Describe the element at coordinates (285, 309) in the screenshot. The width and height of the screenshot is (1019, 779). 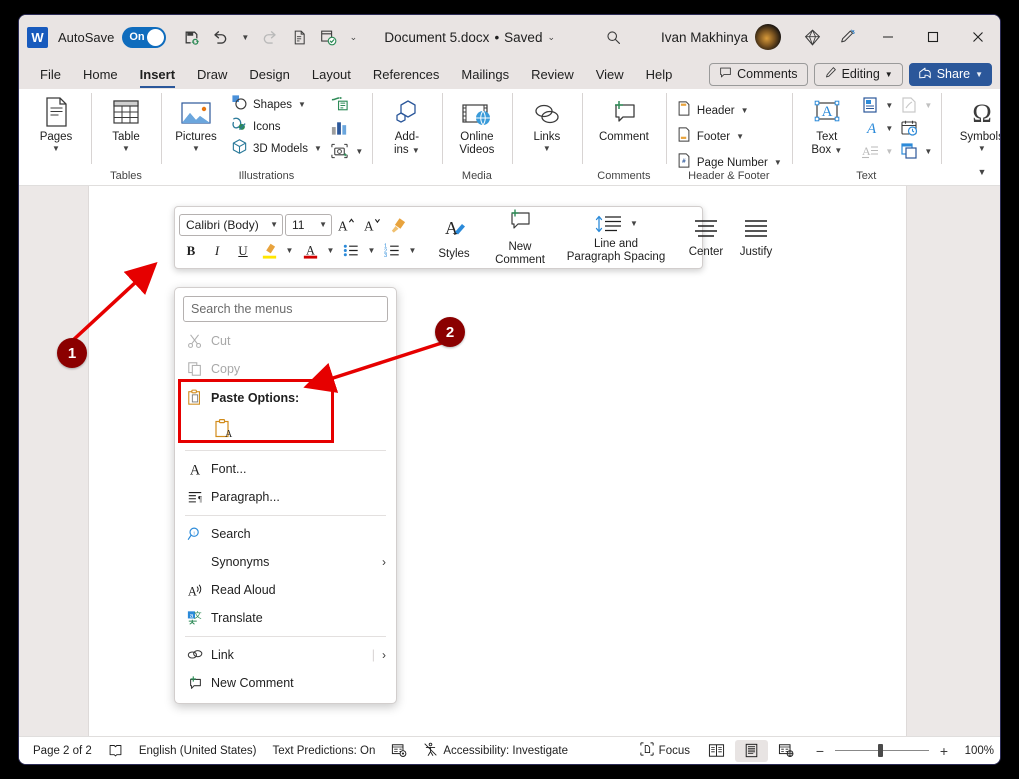
I see `search-menus-input: Search the menus` at that location.